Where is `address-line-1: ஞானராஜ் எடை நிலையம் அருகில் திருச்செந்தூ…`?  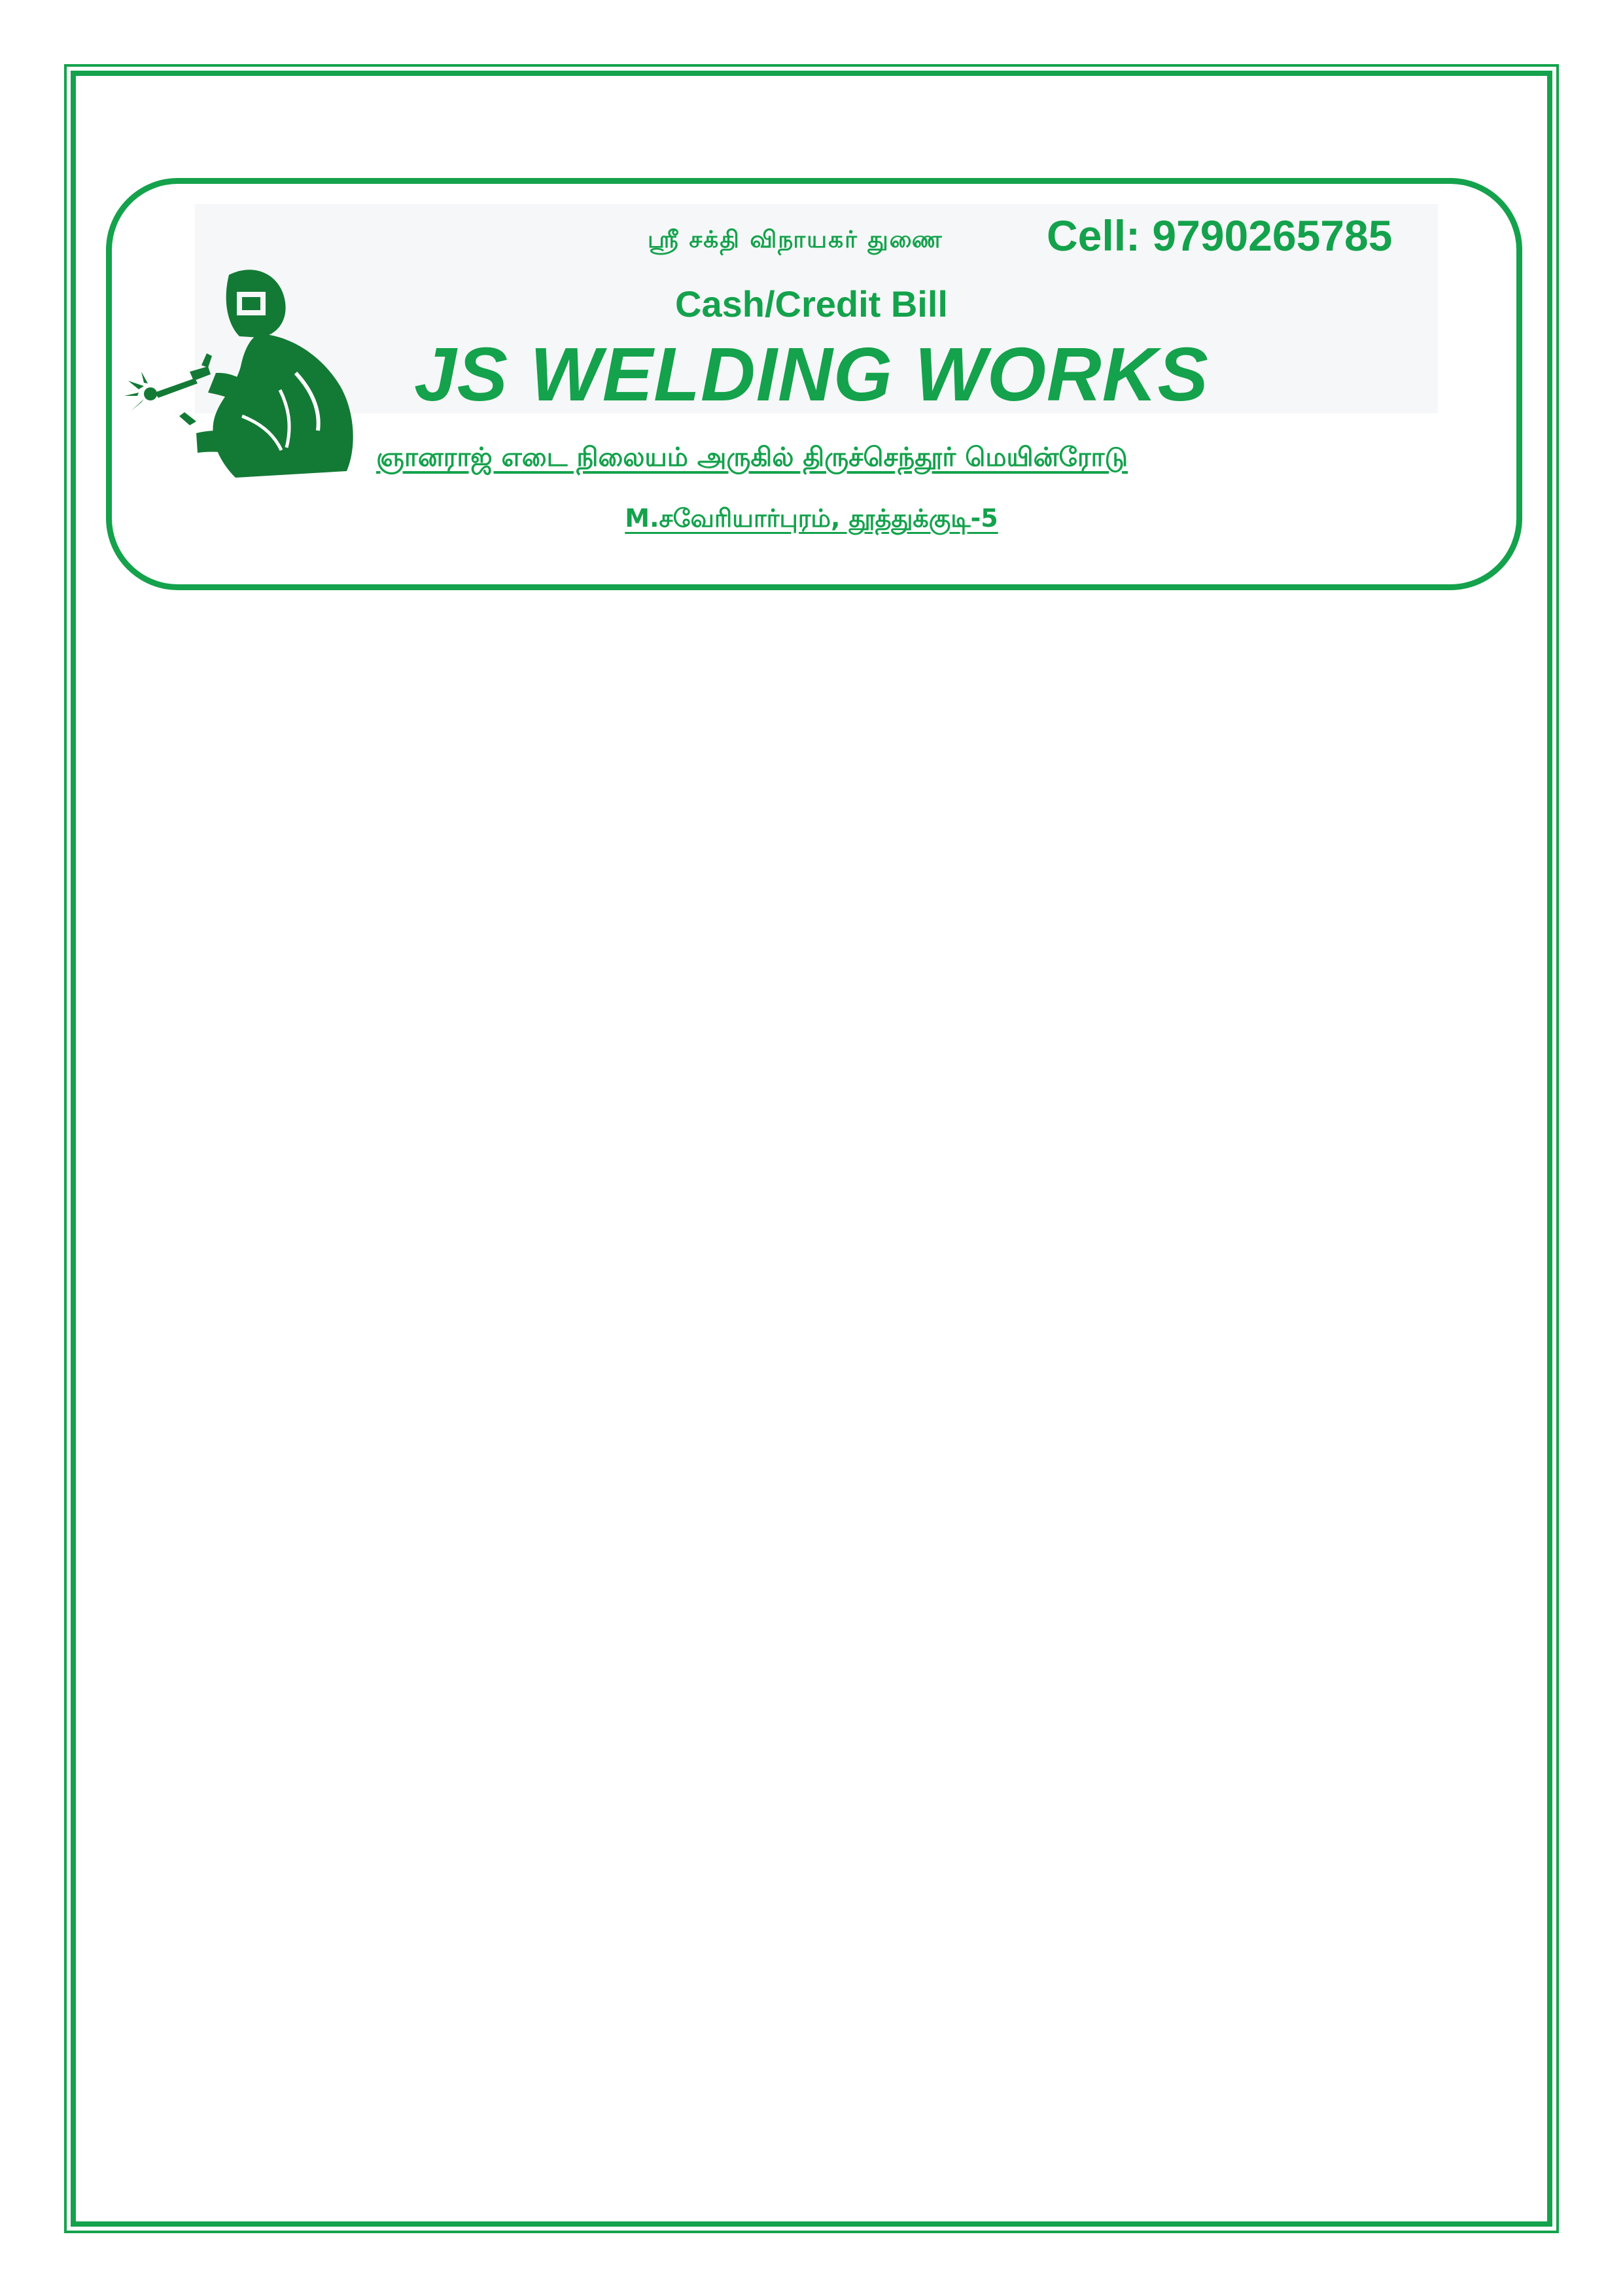
address-line-1: ஞானராஜ் எடை நிலையம் அருகில் திருச்செந்தூ… is located at coordinates (752, 457).